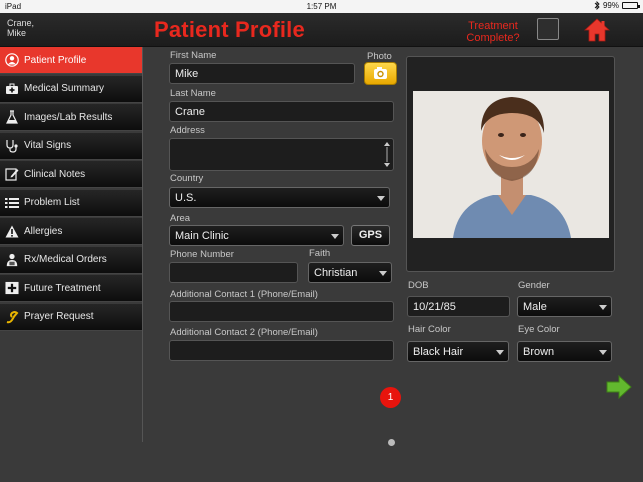  Describe the element at coordinates (387, 154) in the screenshot. I see `address-scroll-arrows` at that location.